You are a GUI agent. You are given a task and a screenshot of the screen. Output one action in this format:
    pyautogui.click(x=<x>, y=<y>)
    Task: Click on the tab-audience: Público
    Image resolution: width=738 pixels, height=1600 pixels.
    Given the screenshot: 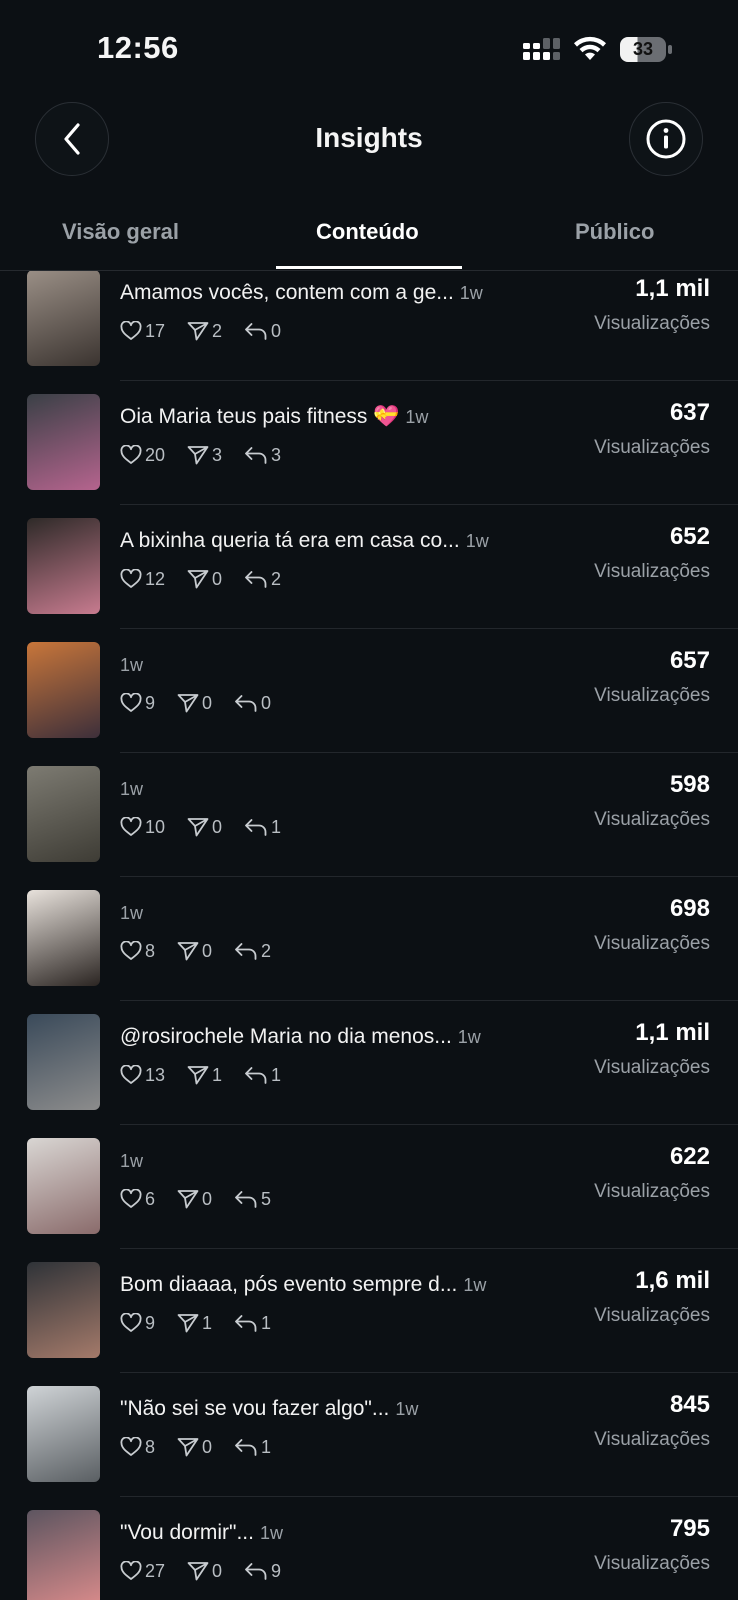 What is the action you would take?
    pyautogui.click(x=614, y=232)
    